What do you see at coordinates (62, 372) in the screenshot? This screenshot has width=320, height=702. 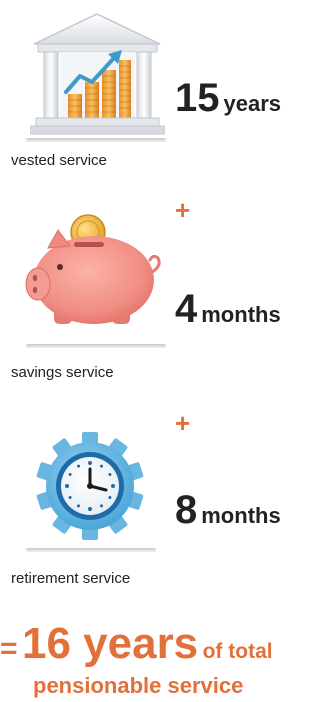 I see `item-caption: savings service` at bounding box center [62, 372].